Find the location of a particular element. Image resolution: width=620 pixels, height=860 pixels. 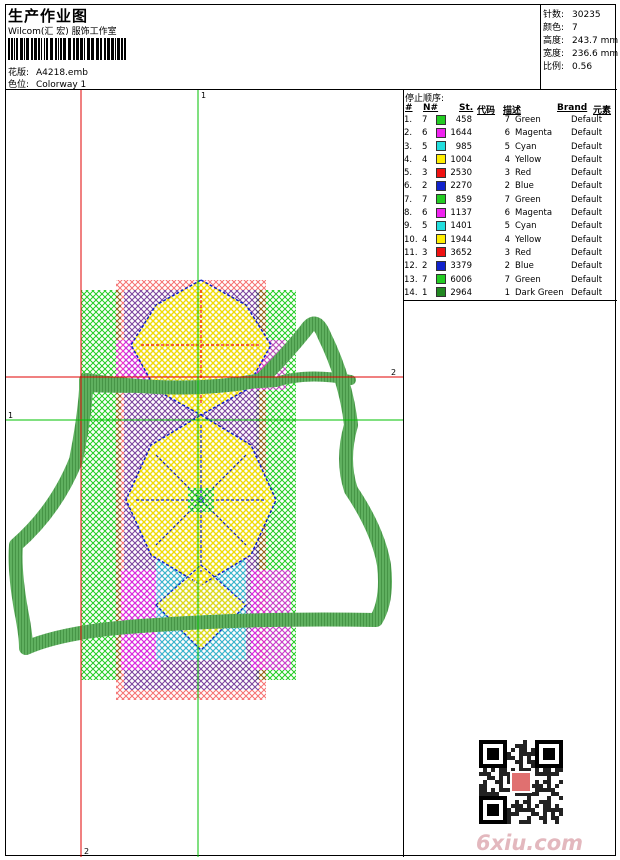

colorway-label: 色位: is located at coordinates (19, 85).